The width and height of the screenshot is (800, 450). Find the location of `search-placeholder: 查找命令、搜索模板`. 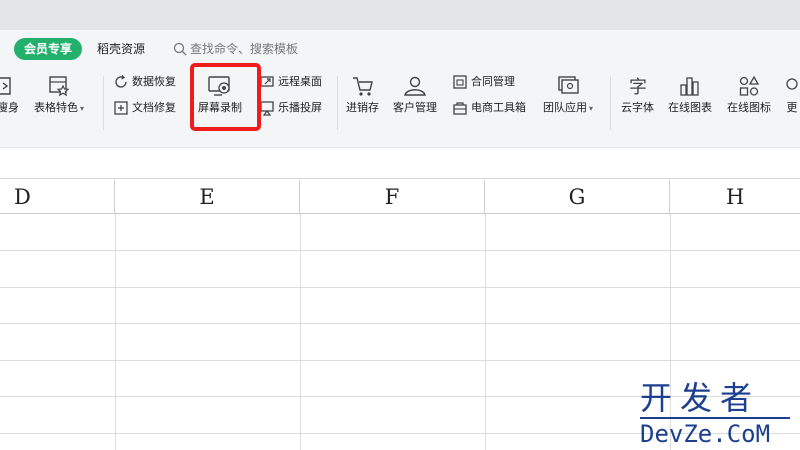

search-placeholder: 查找命令、搜索模板 is located at coordinates (244, 49).